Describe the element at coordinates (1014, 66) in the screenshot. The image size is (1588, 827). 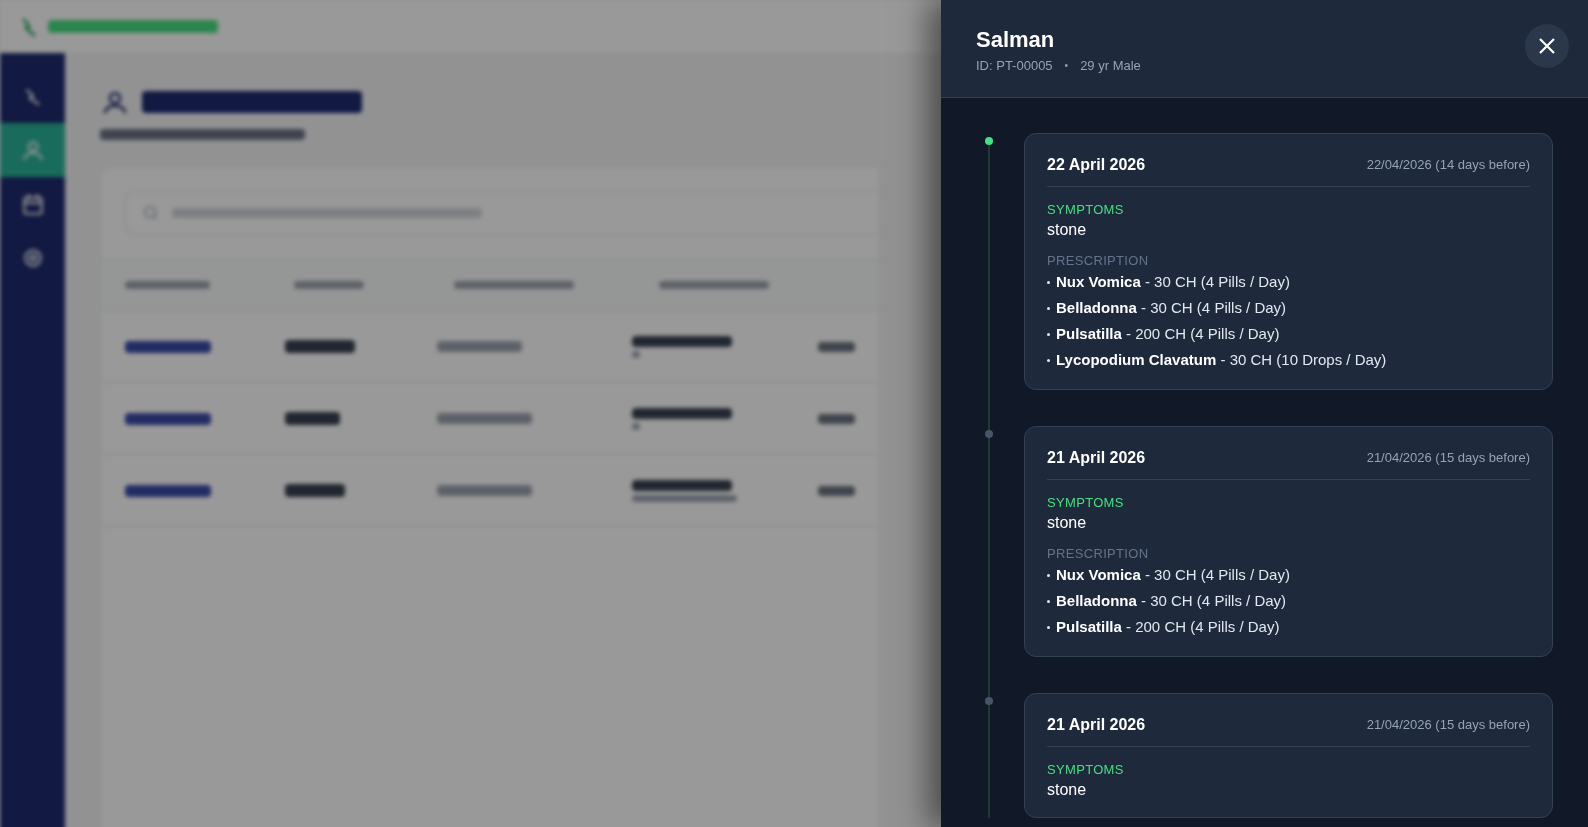
I see `patient-id: ID: PT-00005` at that location.